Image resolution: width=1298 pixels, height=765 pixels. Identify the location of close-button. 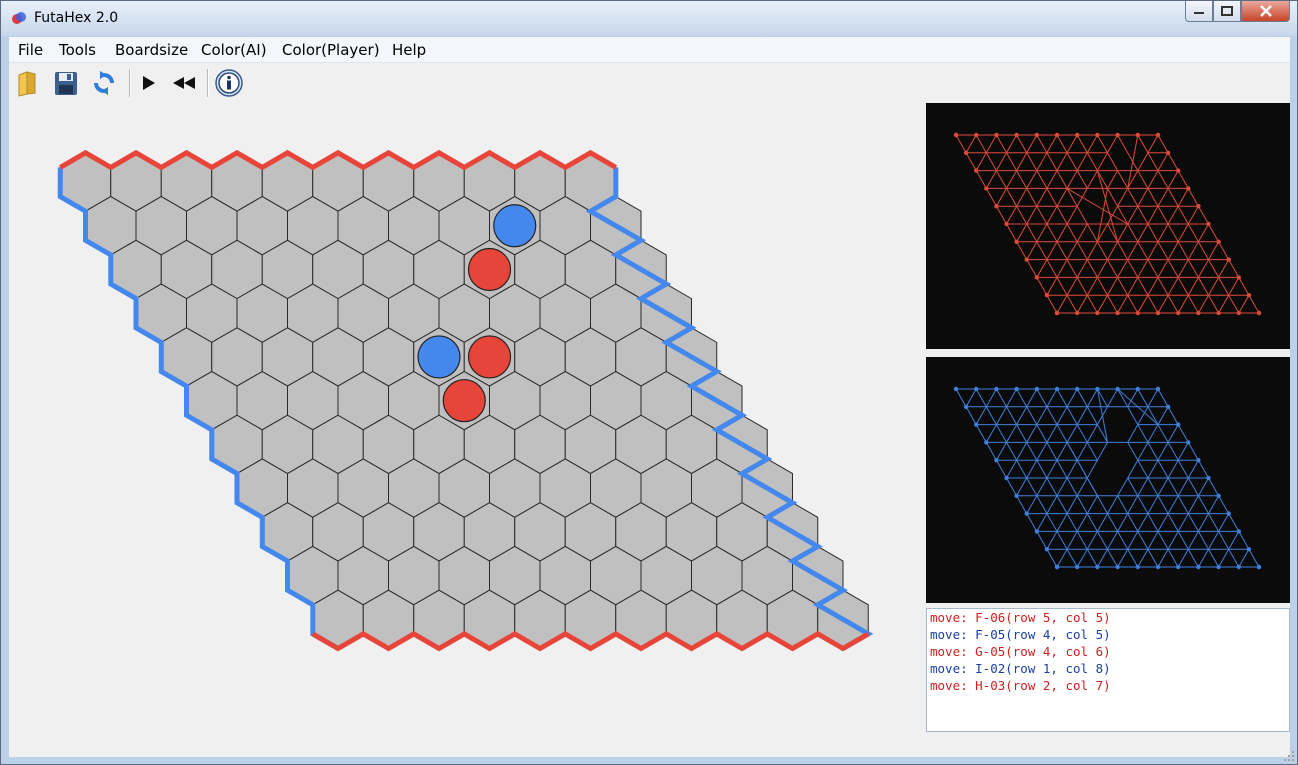
(1265, 11).